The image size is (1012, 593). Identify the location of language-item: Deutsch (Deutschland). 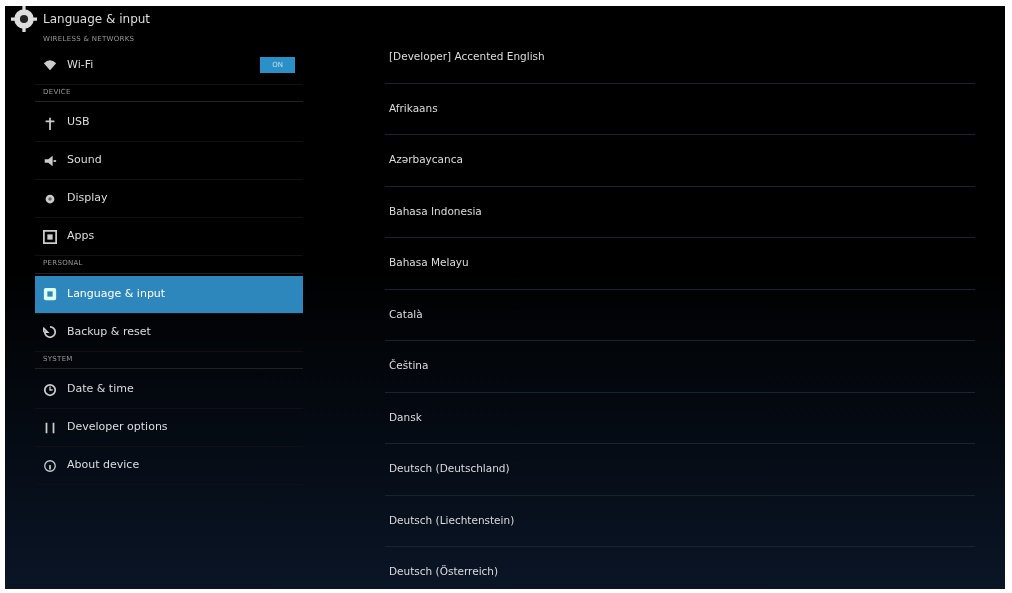
(449, 469).